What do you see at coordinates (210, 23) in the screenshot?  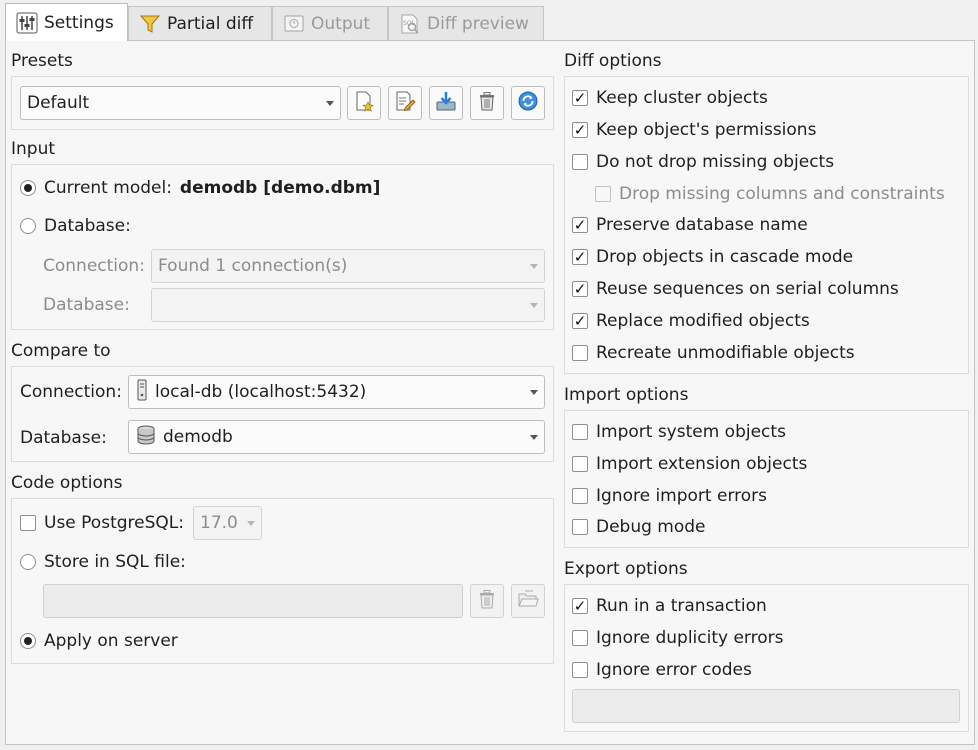 I see `tab-partial-diff-label: Partial diff` at bounding box center [210, 23].